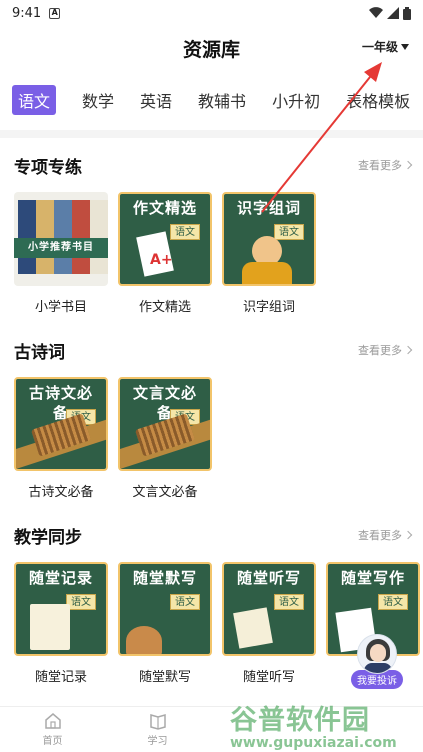  I want to click on nav-home-label: 首页, so click(52, 741).